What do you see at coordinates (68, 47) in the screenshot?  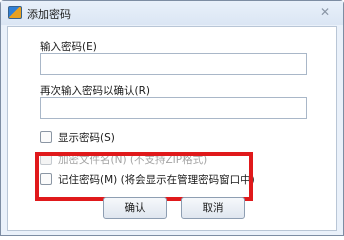 I see `password-label: 输入密码(E)` at bounding box center [68, 47].